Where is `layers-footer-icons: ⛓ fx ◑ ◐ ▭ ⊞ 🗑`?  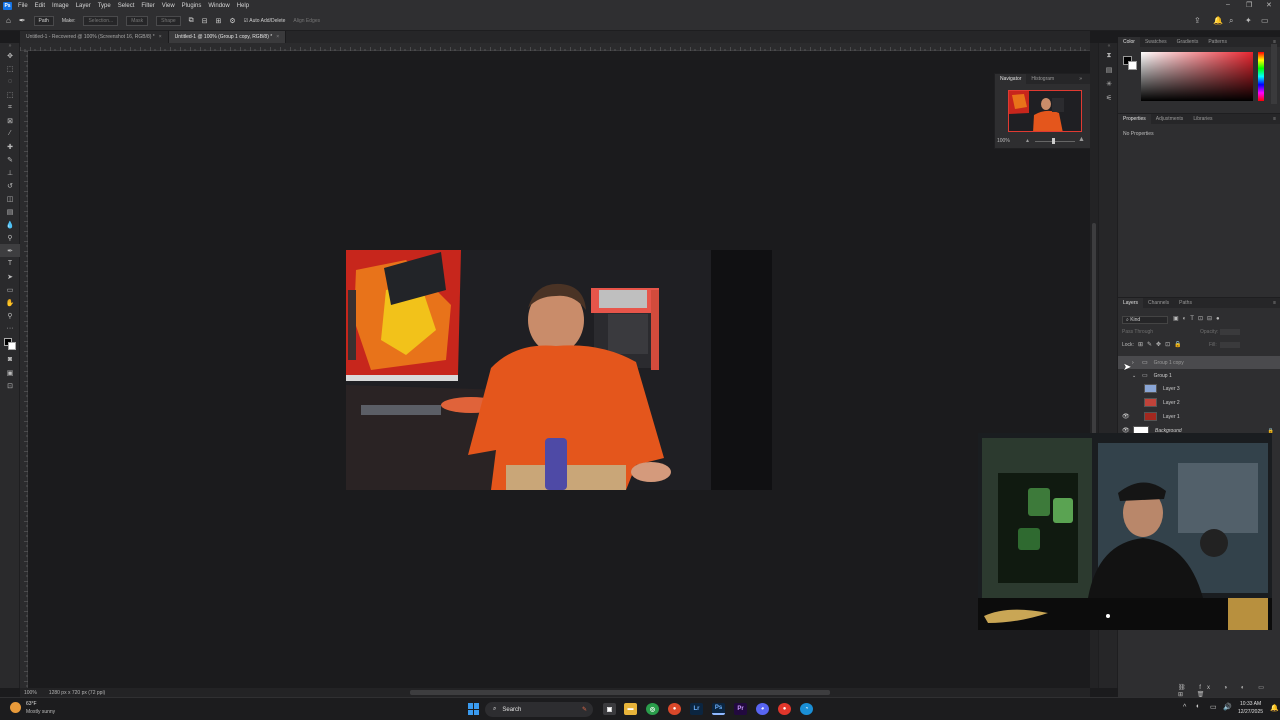
layers-footer-icons: ⛓ fx ◑ ◐ ▭ ⊞ 🗑 is located at coordinates (1229, 691).